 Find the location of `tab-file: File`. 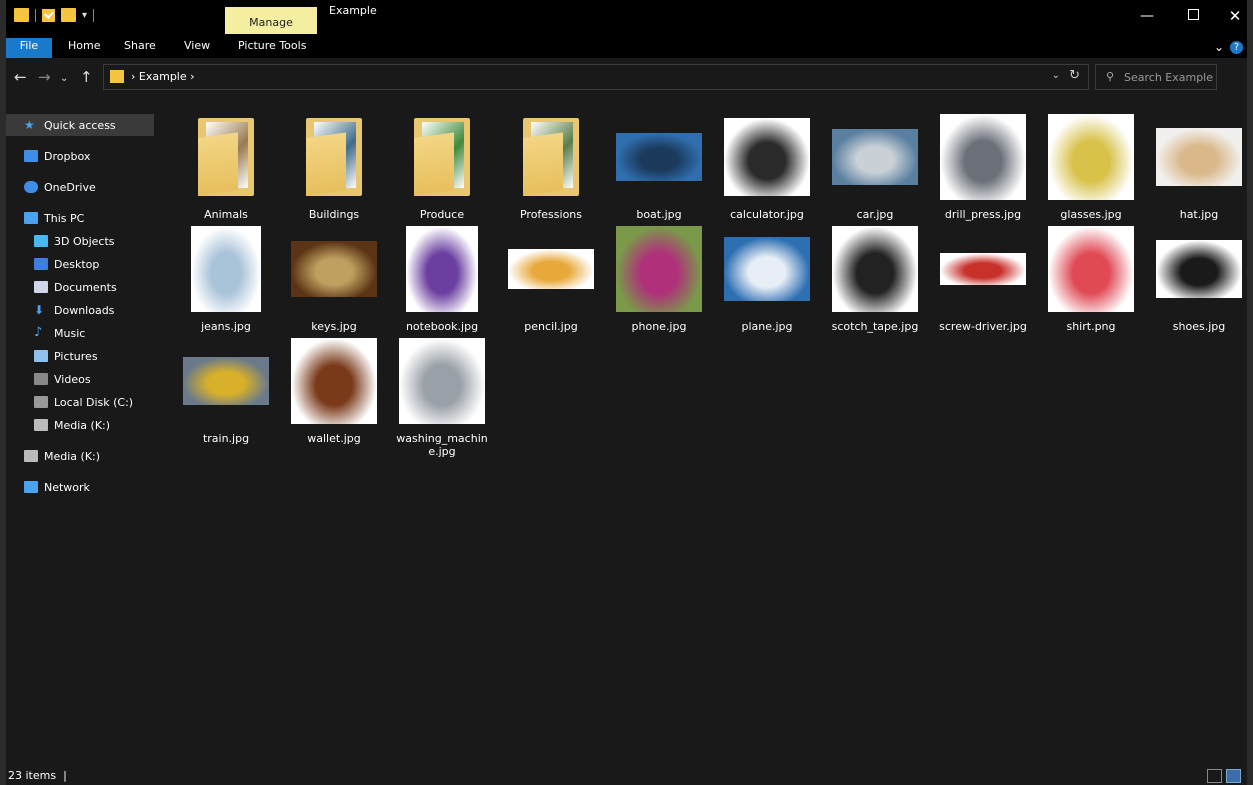

tab-file: File is located at coordinates (29, 48).